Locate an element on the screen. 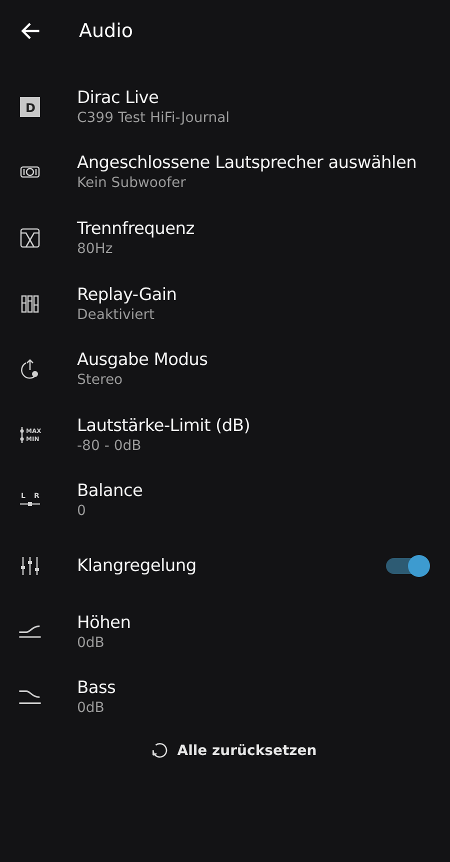 The width and height of the screenshot is (450, 862). crossover-icon is located at coordinates (30, 238).